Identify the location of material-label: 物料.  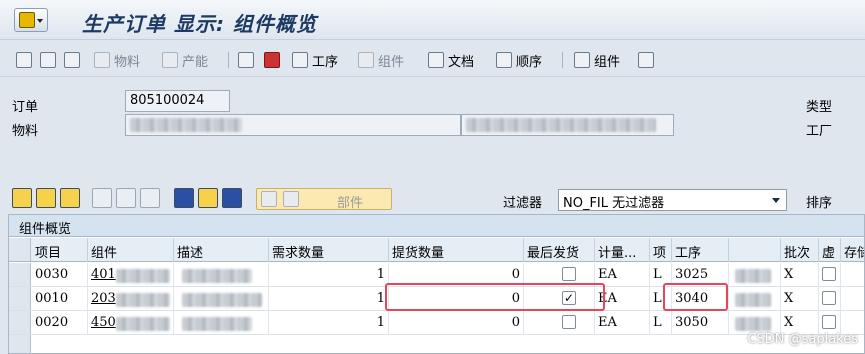
(25, 131).